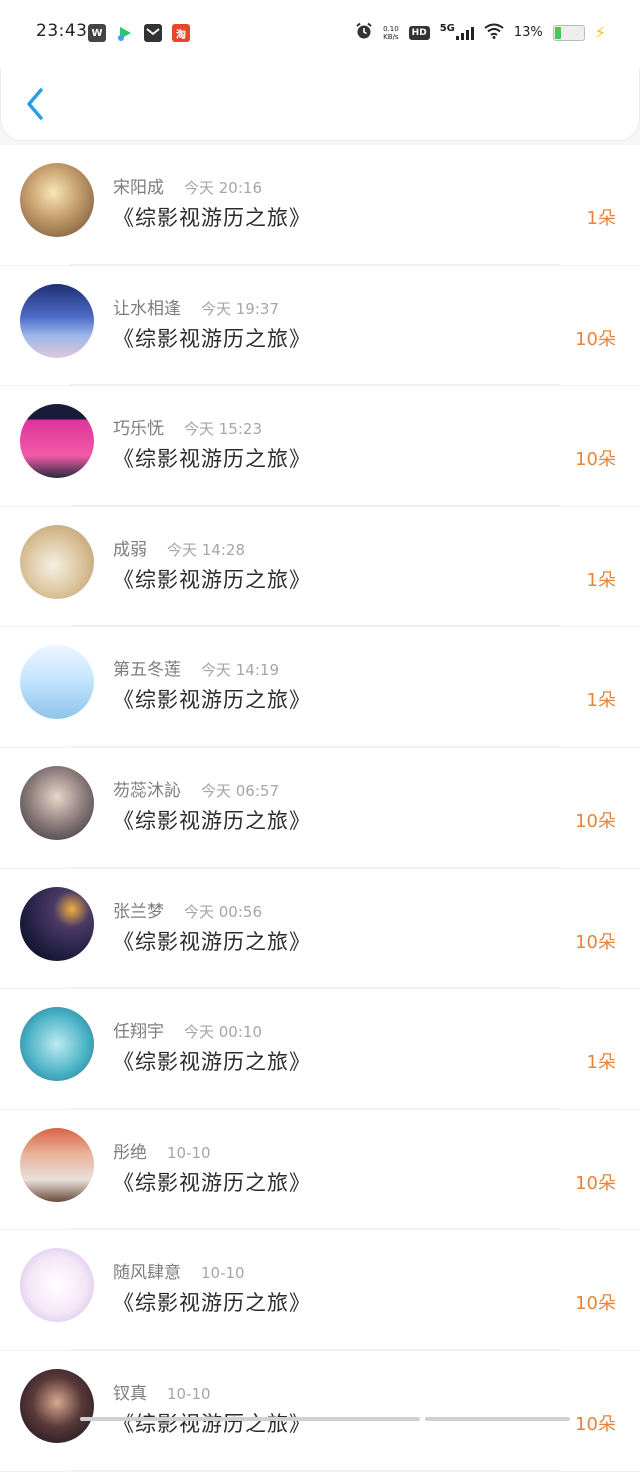 The image size is (640, 1472). Describe the element at coordinates (447, 28) in the screenshot. I see `network-type: 5G` at that location.